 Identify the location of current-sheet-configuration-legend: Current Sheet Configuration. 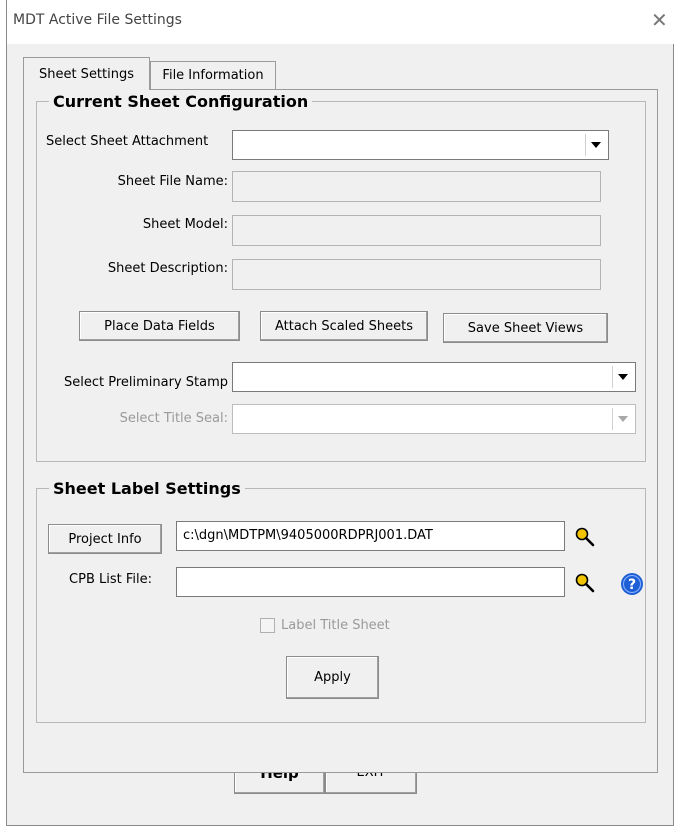
(181, 101).